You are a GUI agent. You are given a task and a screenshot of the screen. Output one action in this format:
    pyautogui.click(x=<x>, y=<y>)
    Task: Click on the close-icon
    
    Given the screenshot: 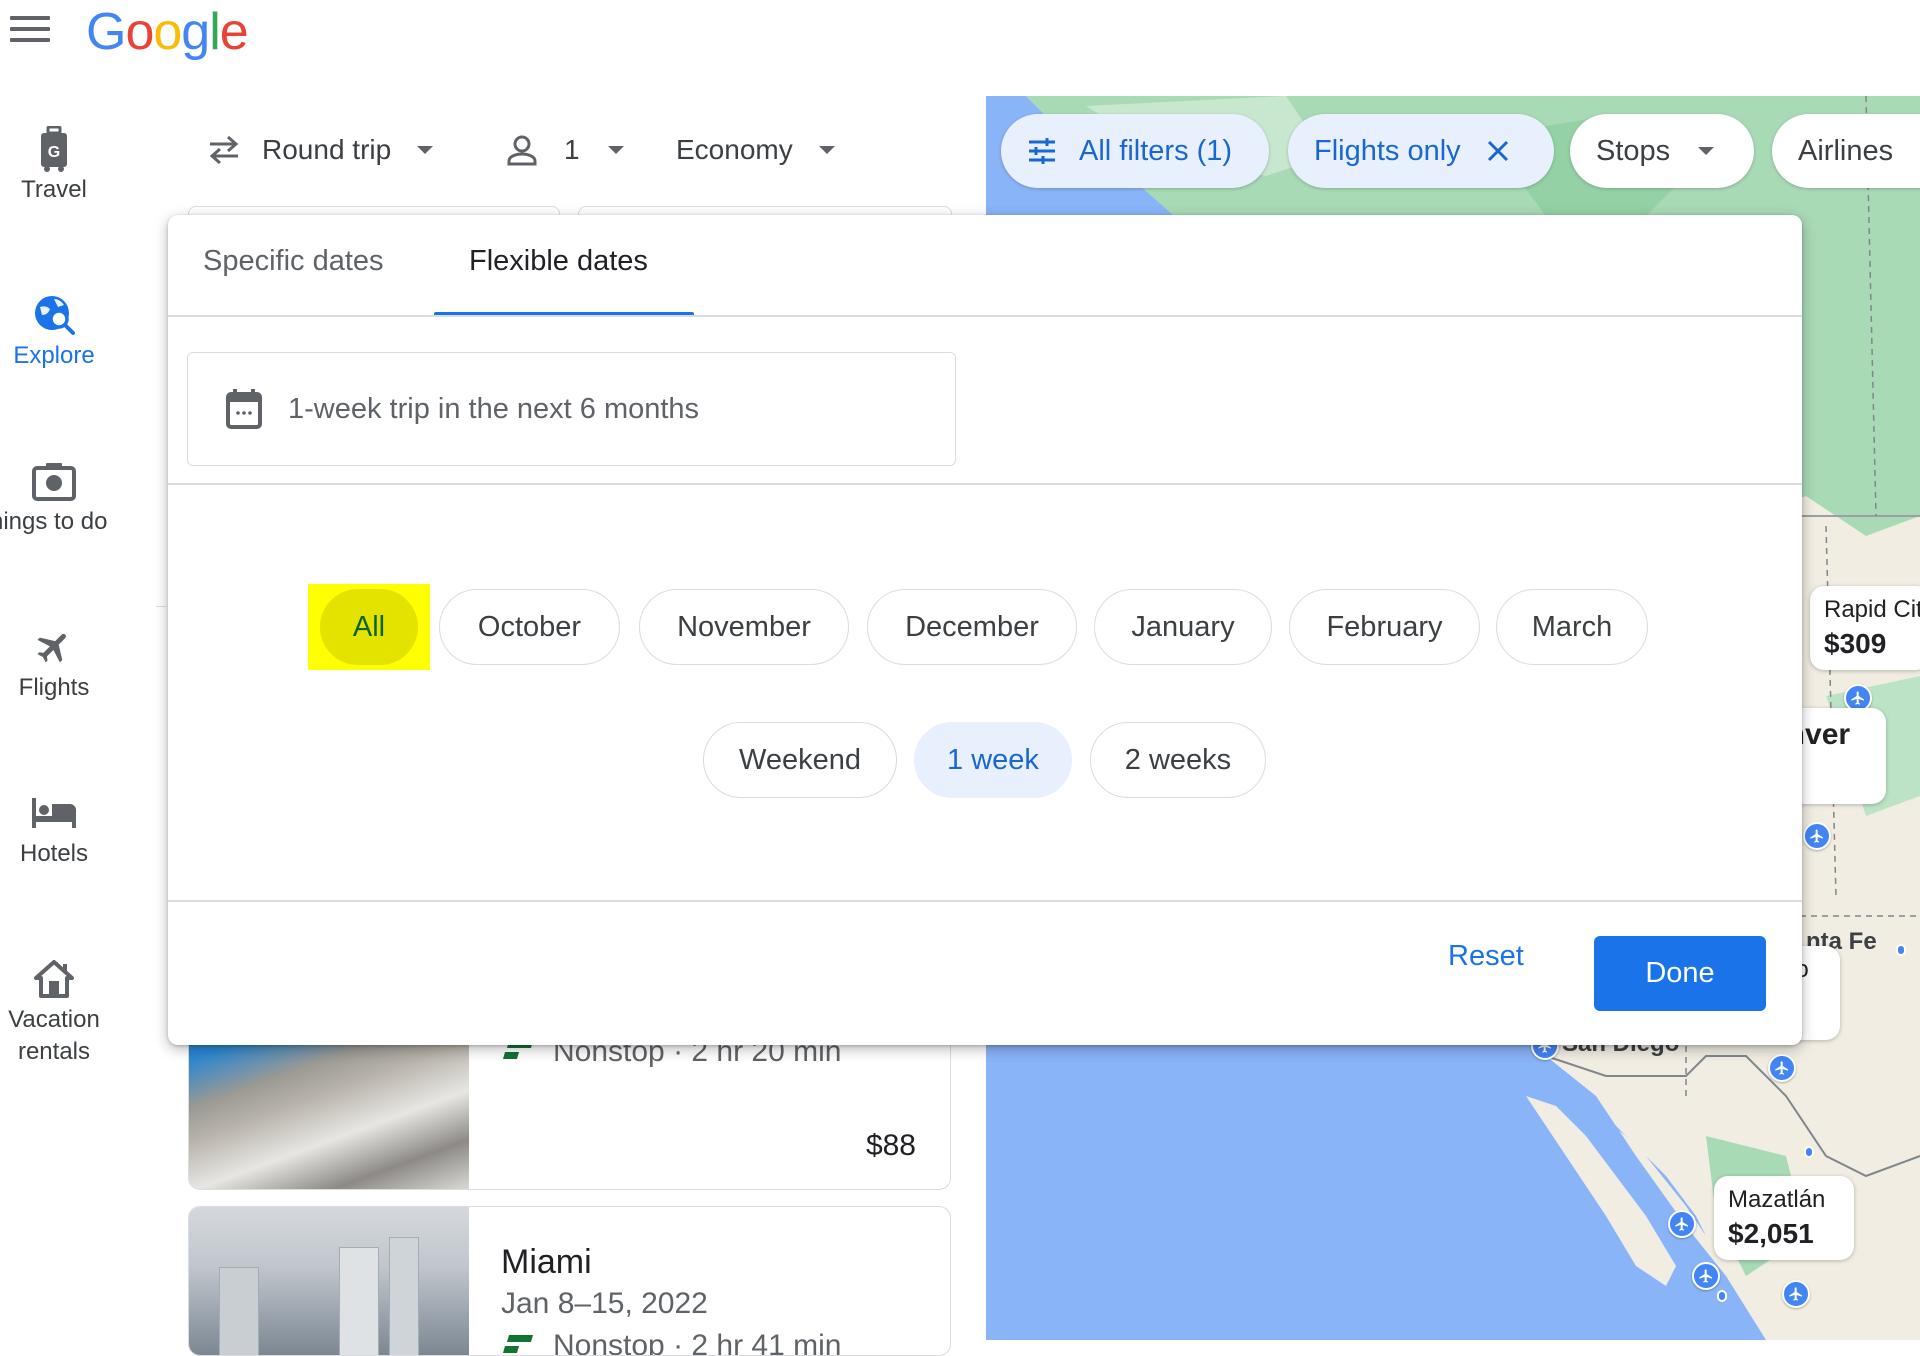 What is the action you would take?
    pyautogui.click(x=1498, y=151)
    